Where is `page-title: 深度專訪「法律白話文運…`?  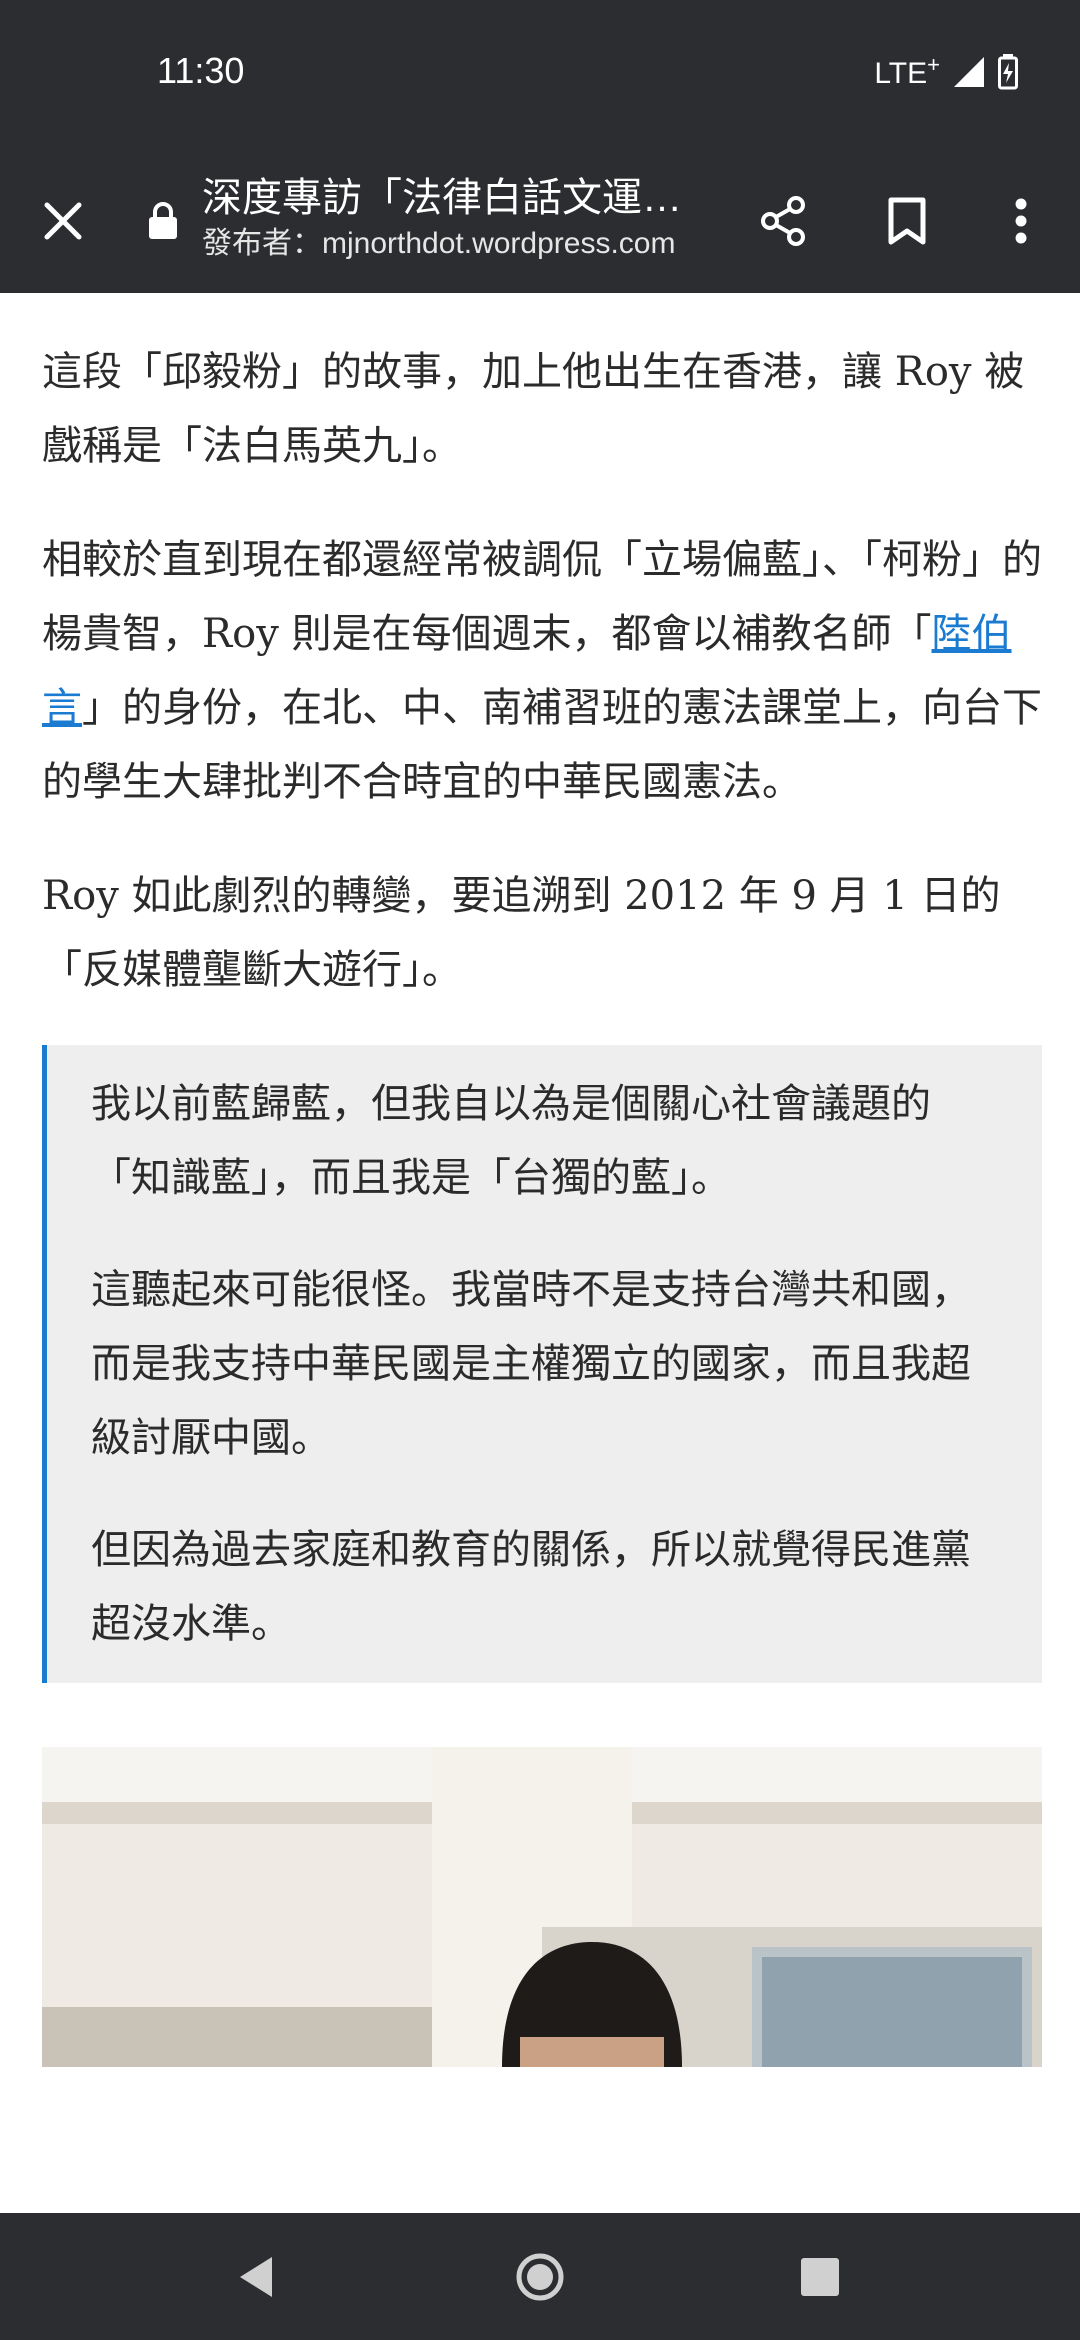 page-title: 深度專訪「法律白話文運… is located at coordinates (442, 198).